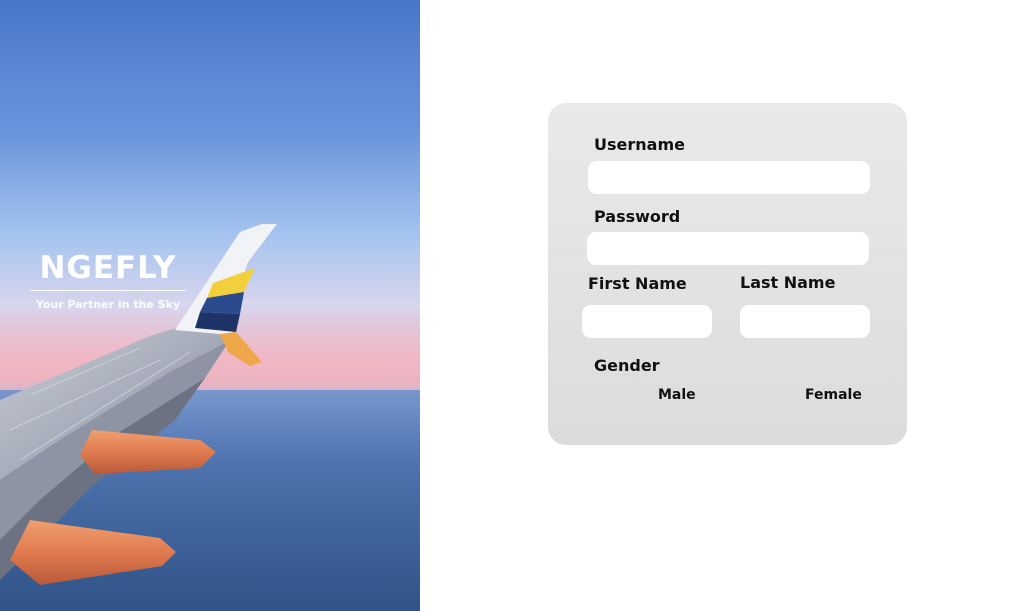  Describe the element at coordinates (805, 321) in the screenshot. I see `last-name-input` at that location.